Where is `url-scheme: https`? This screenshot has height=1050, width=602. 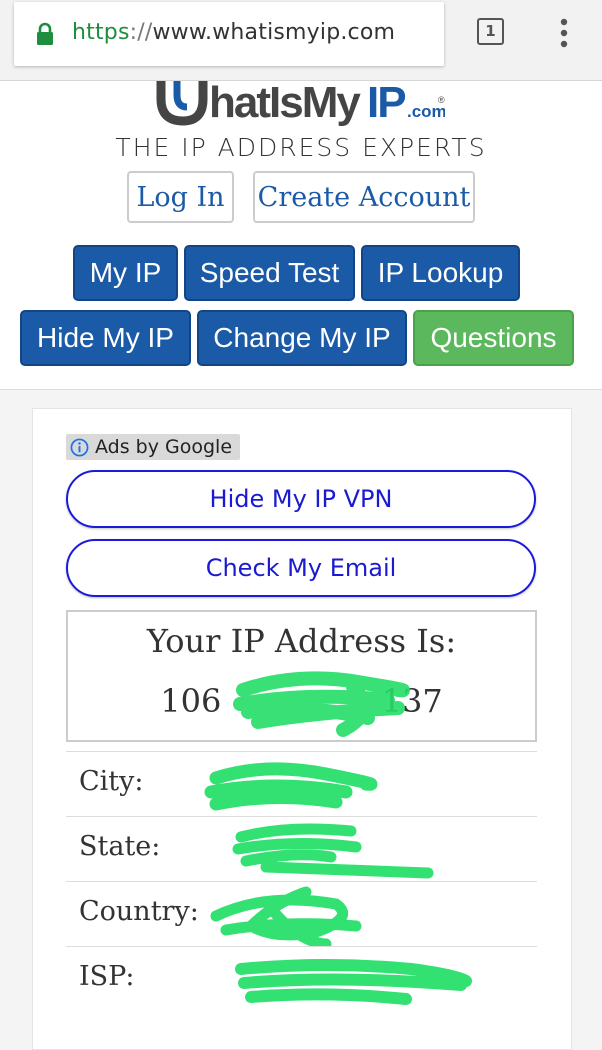
url-scheme: https is located at coordinates (101, 32).